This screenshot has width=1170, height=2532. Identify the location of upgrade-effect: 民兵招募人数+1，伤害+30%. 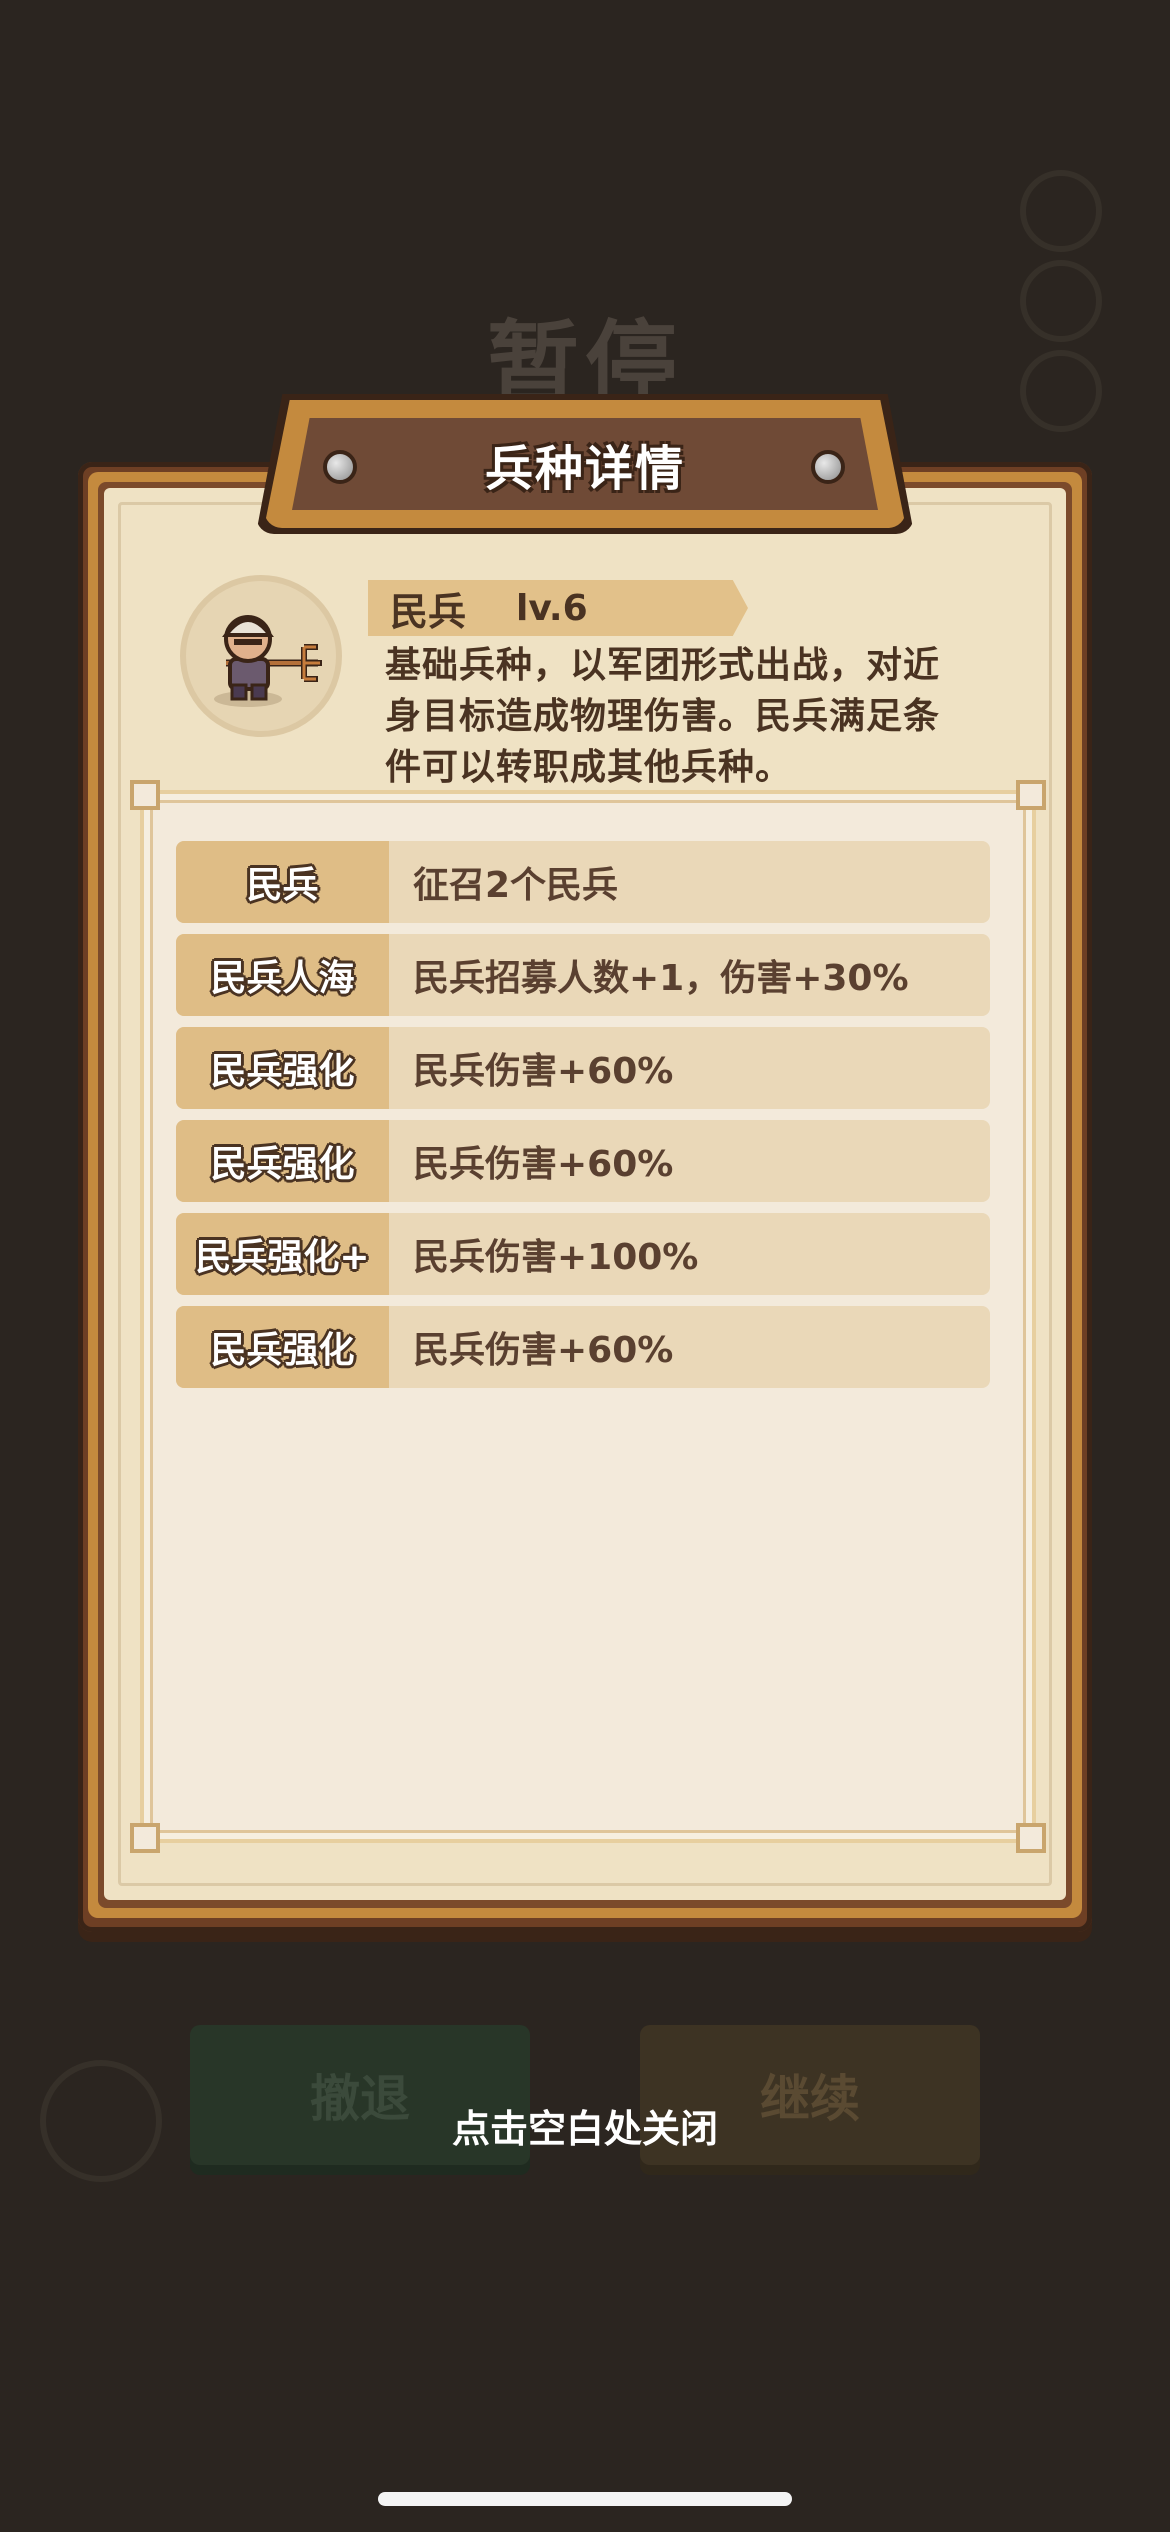
(661, 978).